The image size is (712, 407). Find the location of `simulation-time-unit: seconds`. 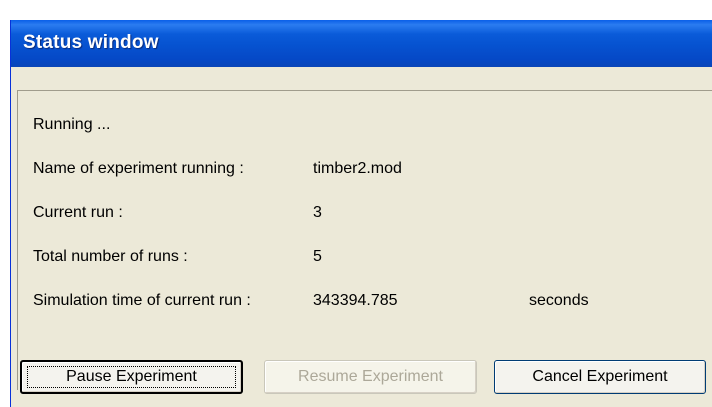

simulation-time-unit: seconds is located at coordinates (559, 300).